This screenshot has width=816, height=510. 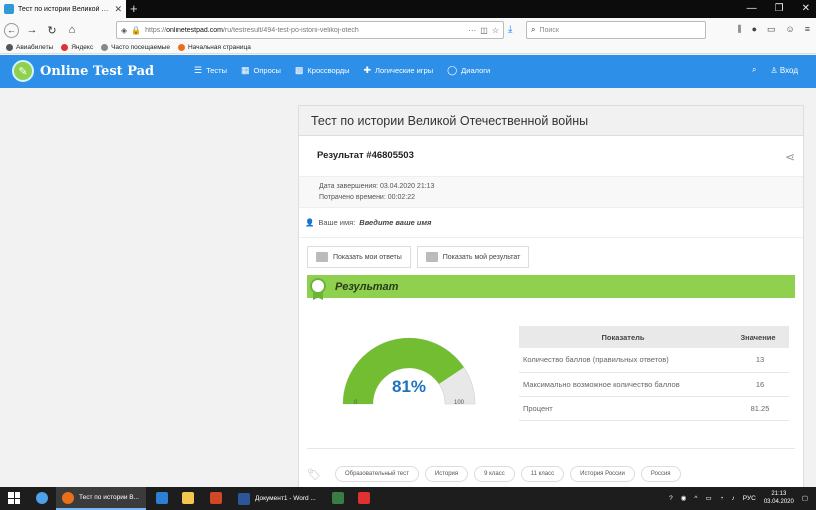 I want to click on search-placeholder: Поиск, so click(x=549, y=30).